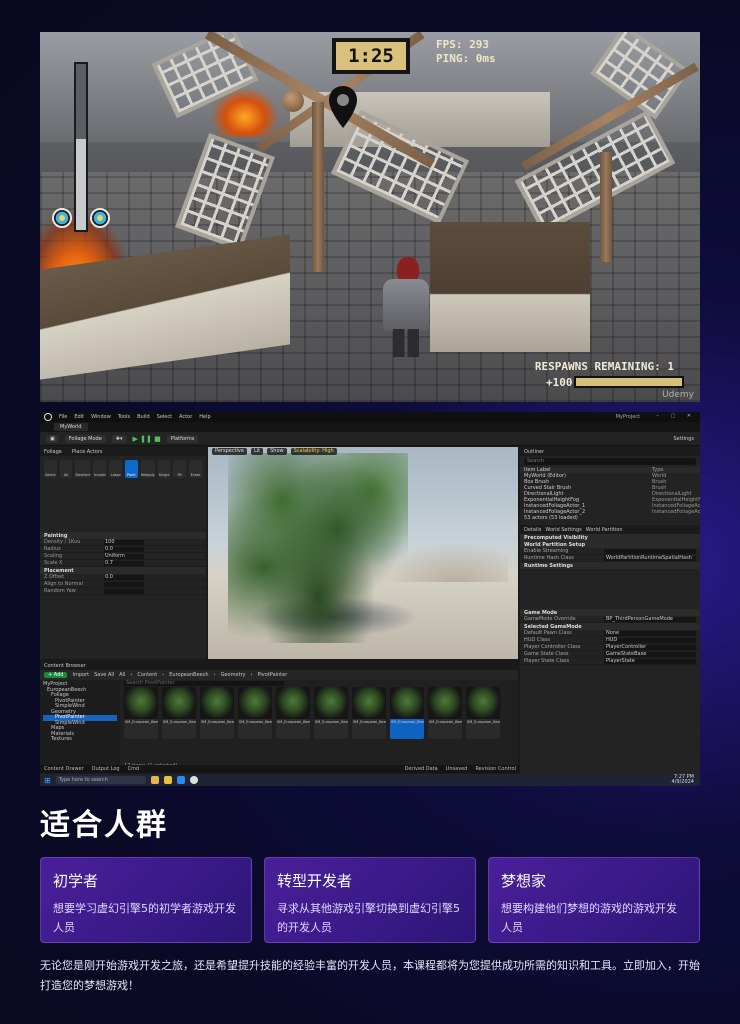 Image resolution: width=740 pixels, height=1024 pixels. I want to click on details-value: WorldPartitionRuntimeSpatialHash, so click(650, 558).